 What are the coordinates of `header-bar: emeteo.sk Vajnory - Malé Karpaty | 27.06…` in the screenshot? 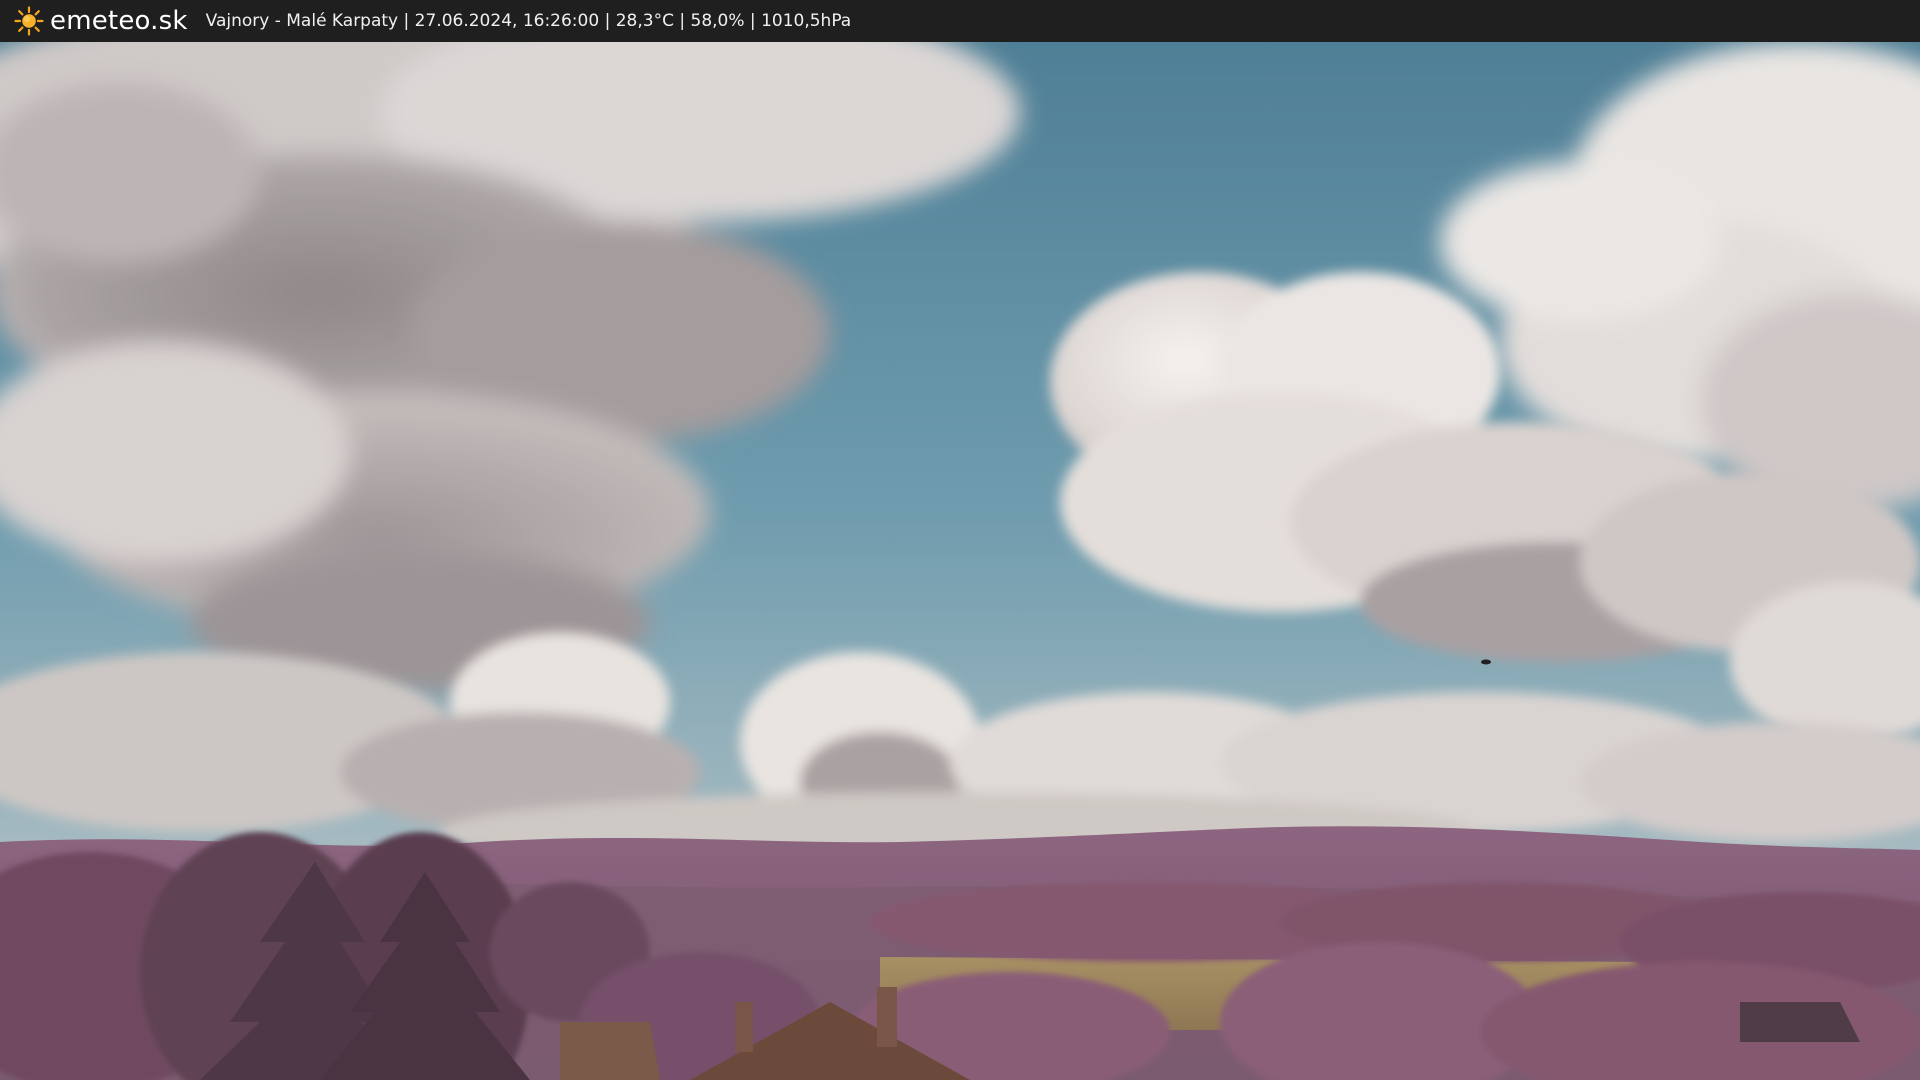 It's located at (960, 21).